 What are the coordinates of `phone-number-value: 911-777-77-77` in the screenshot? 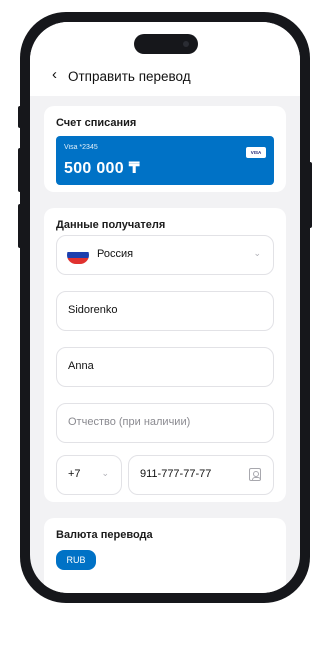 It's located at (176, 474).